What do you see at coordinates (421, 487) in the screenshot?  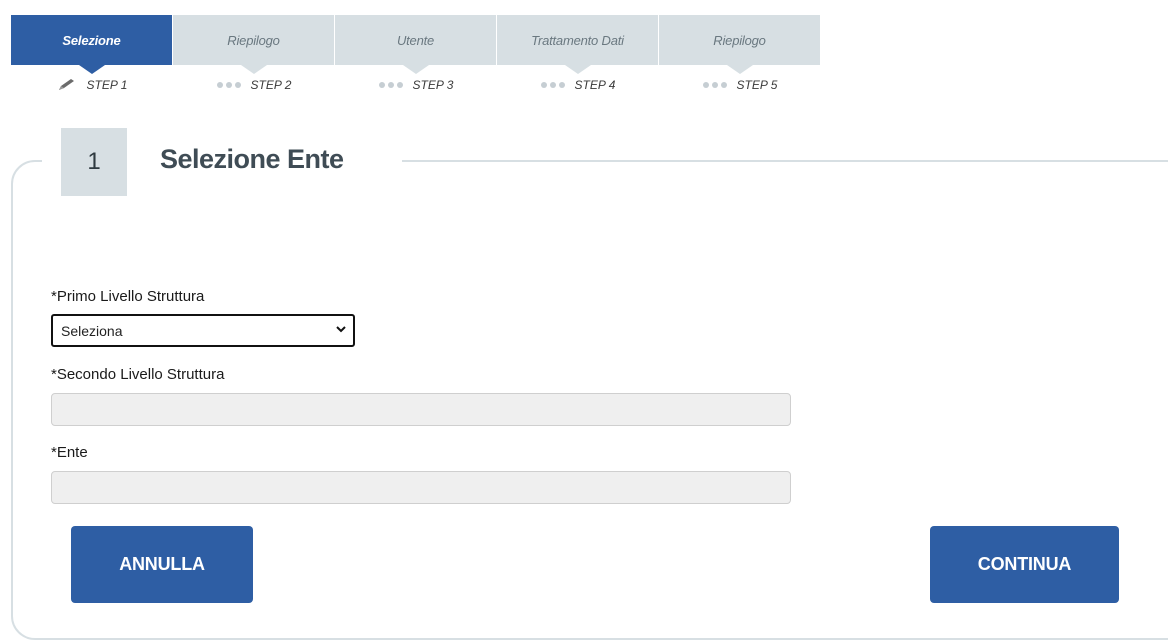 I see `ente-field` at bounding box center [421, 487].